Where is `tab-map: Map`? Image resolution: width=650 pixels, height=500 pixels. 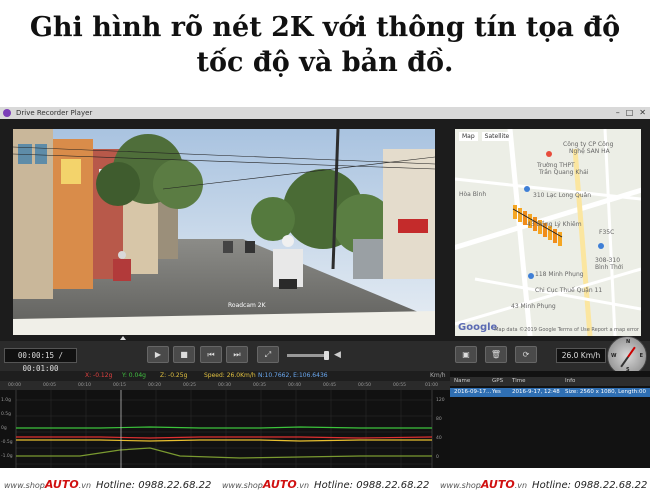 tab-map: Map is located at coordinates (468, 136).